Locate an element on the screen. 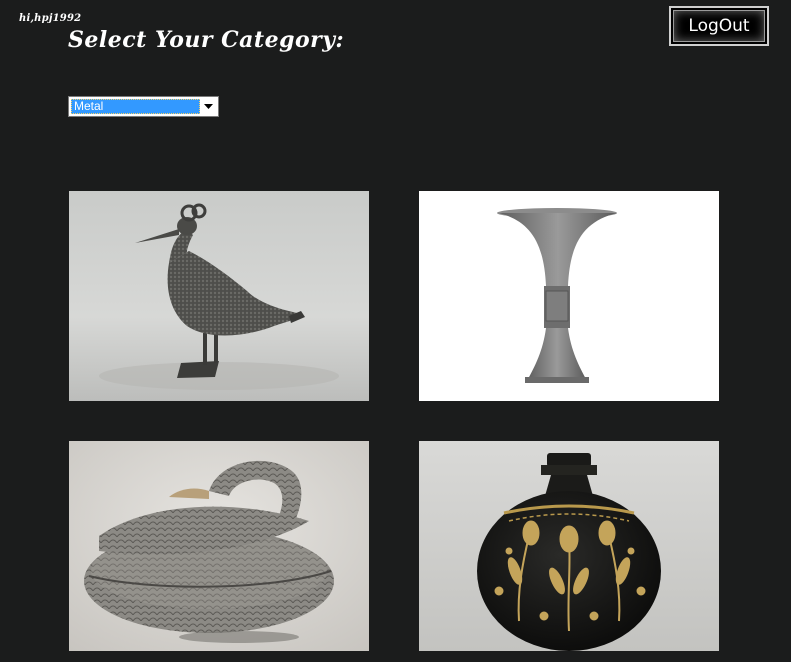  pot-image is located at coordinates (569, 546).